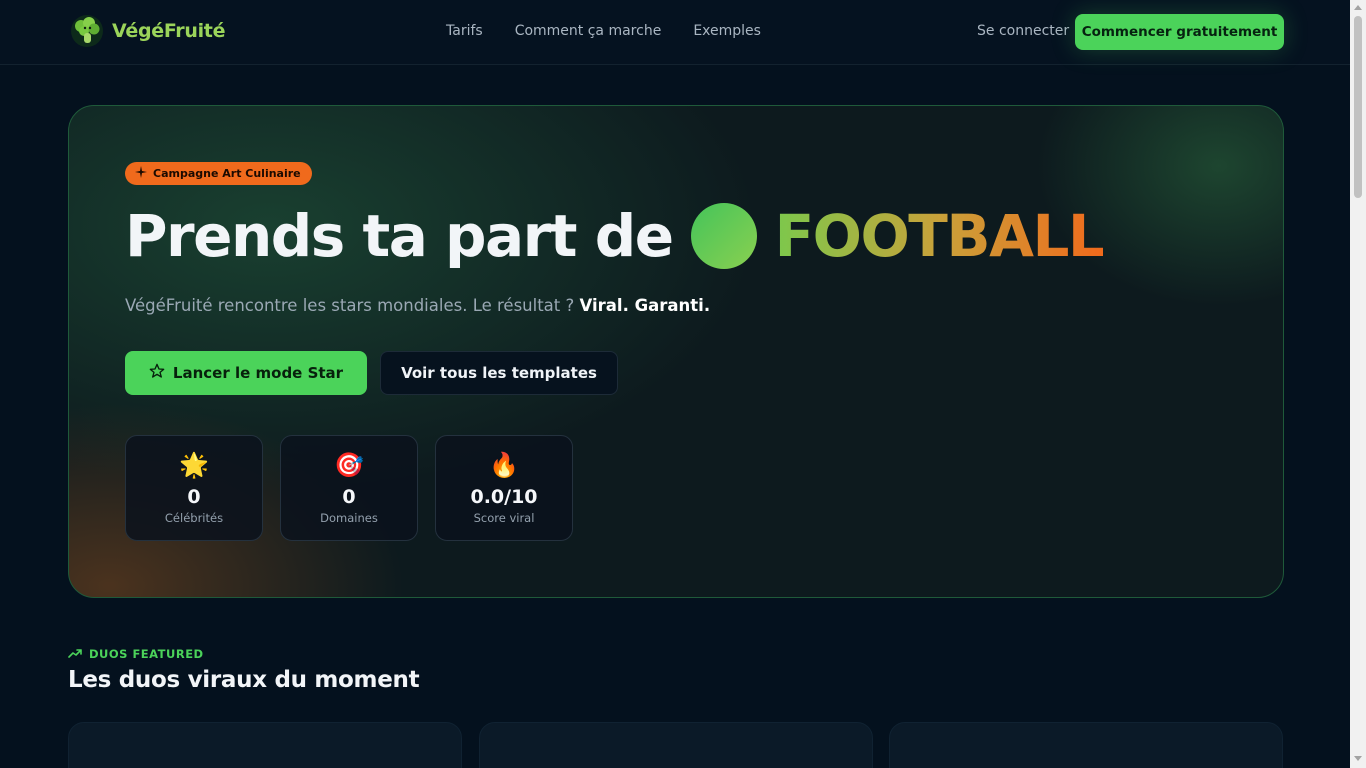 The height and width of the screenshot is (768, 1366). I want to click on launch-star-mode-label: Lancer le mode Star, so click(258, 373).